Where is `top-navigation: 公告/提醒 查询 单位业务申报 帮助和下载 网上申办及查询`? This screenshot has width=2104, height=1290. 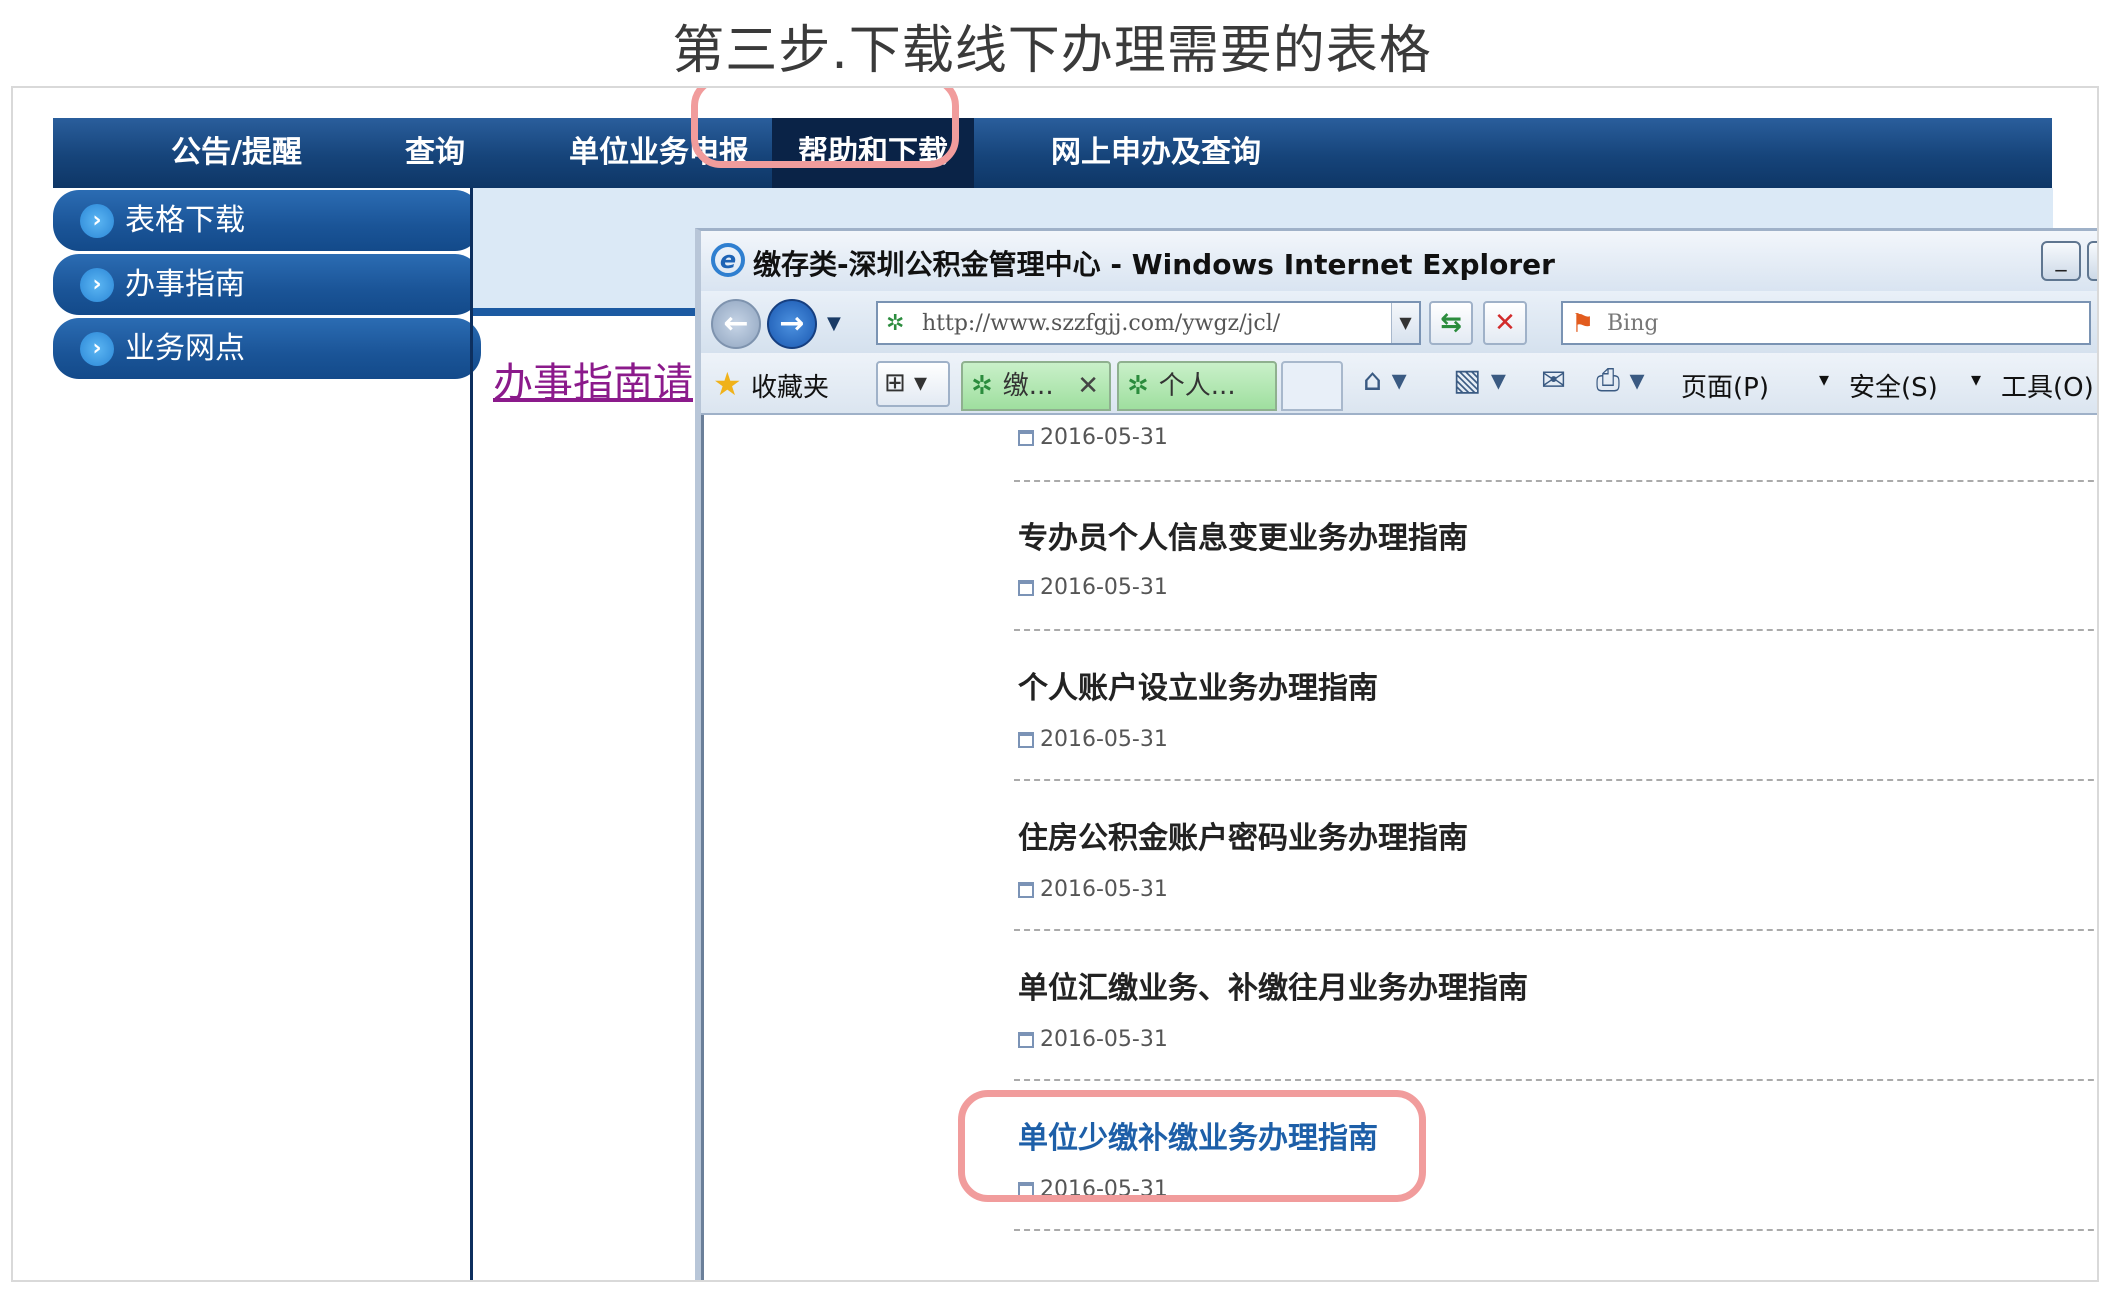 top-navigation: 公告/提醒 查询 单位业务申报 帮助和下载 网上申办及查询 is located at coordinates (1052, 153).